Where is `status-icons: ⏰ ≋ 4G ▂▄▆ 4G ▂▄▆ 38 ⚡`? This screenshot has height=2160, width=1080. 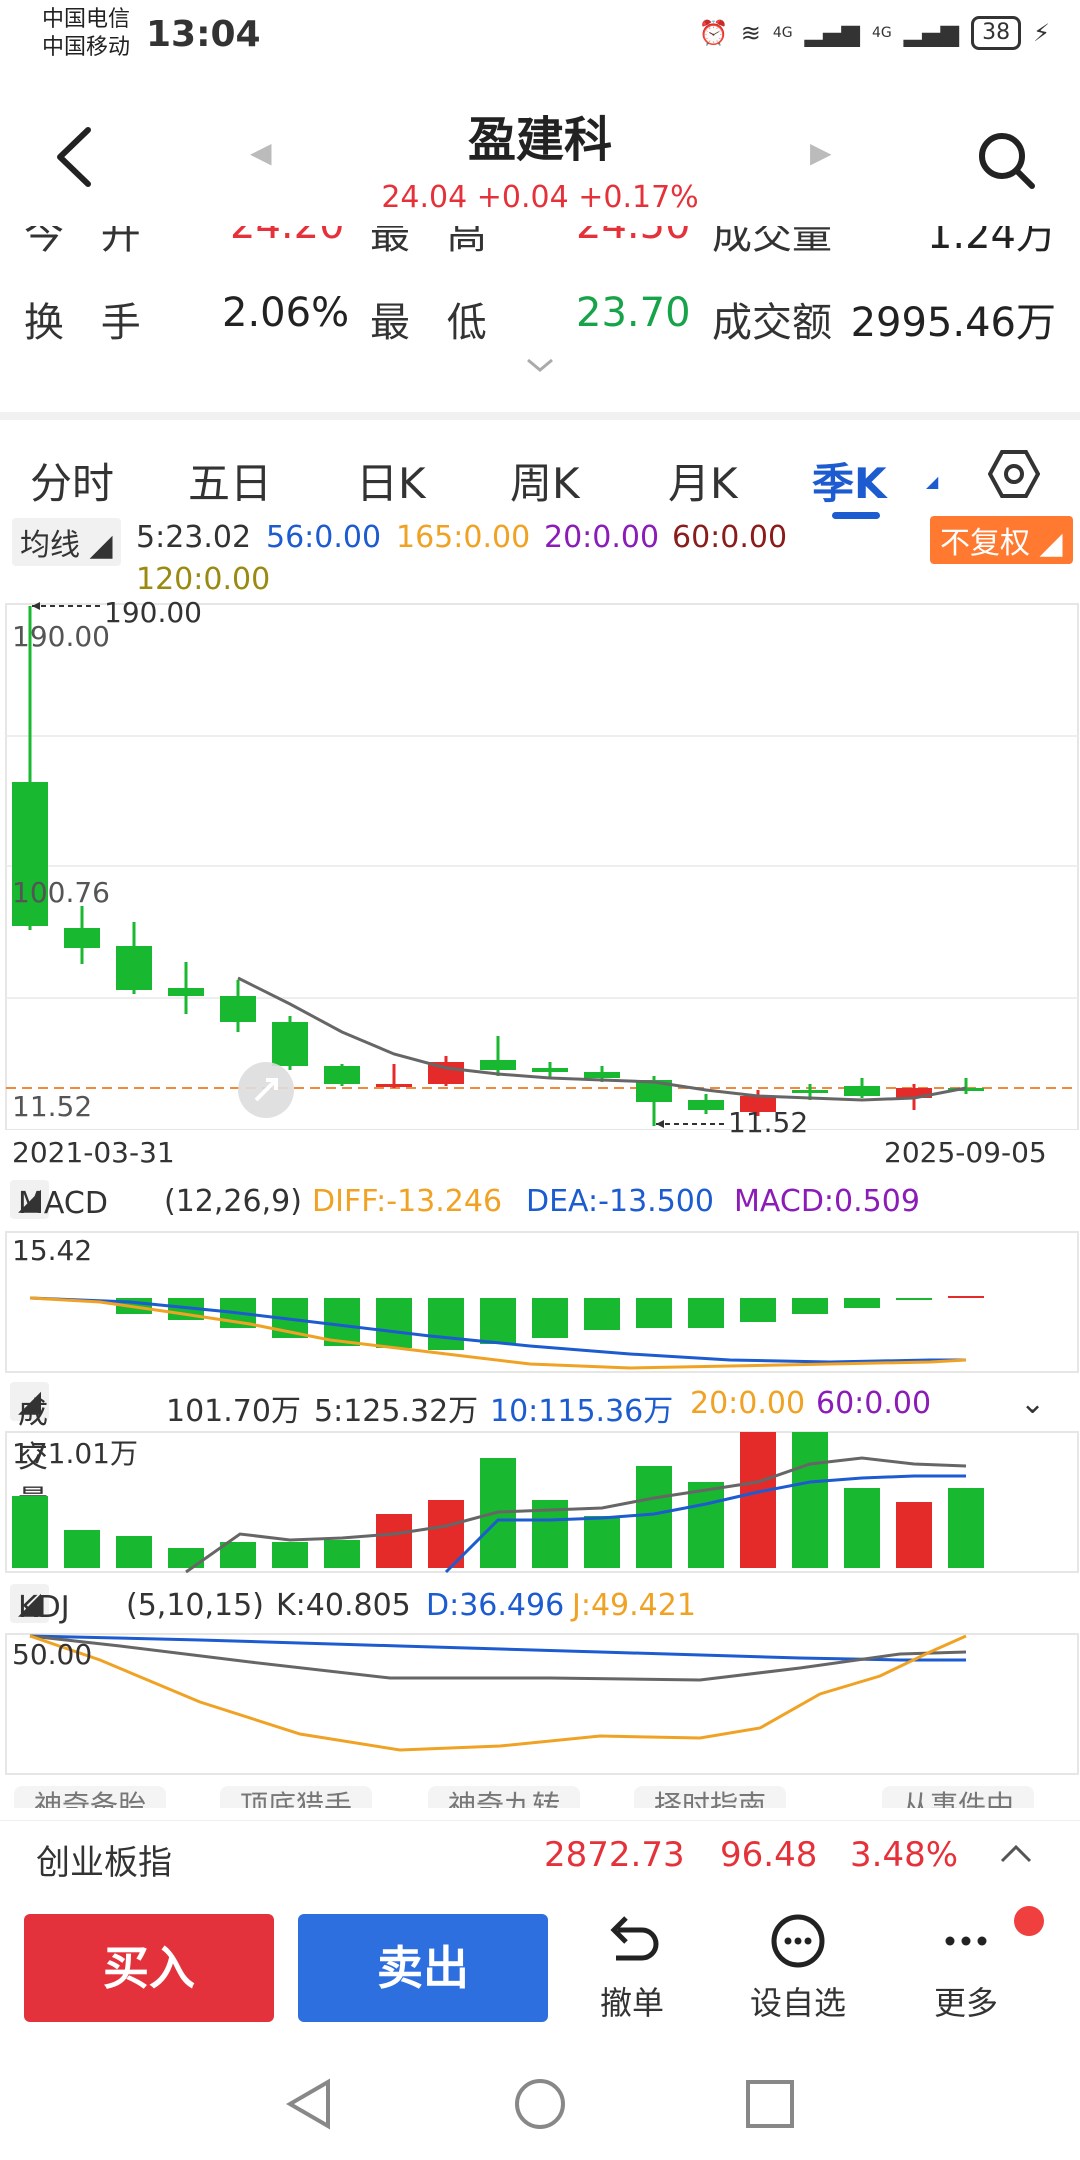
status-icons: ⏰ ≋ 4G ▂▄▆ 4G ▂▄▆ 38 ⚡ is located at coordinates (874, 33).